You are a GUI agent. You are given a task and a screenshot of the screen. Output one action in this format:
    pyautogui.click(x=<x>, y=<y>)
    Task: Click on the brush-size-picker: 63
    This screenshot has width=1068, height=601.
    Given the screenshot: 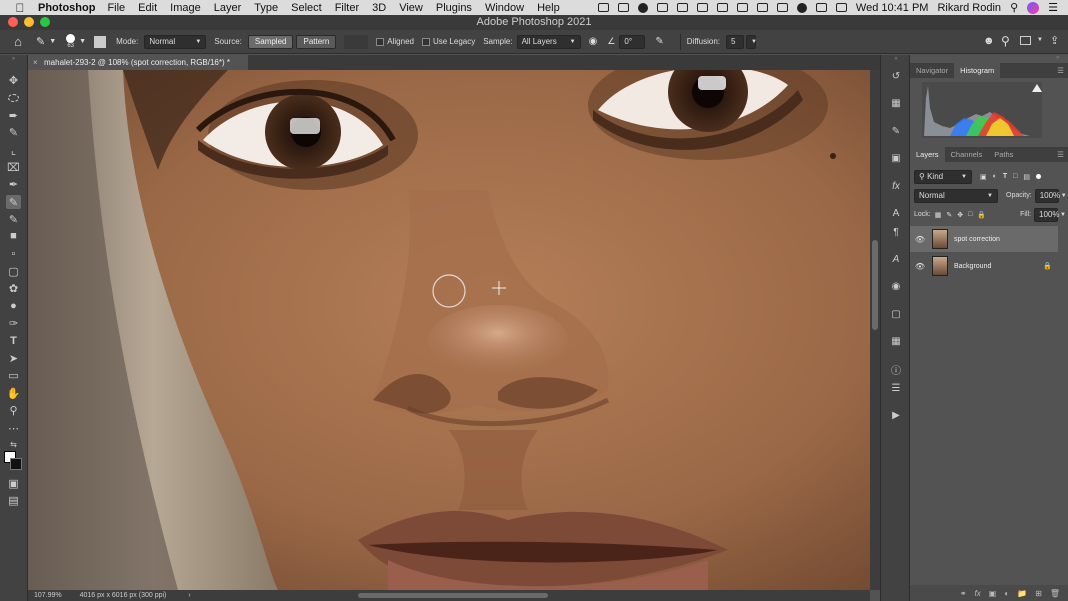 What is the action you would take?
    pyautogui.click(x=71, y=41)
    